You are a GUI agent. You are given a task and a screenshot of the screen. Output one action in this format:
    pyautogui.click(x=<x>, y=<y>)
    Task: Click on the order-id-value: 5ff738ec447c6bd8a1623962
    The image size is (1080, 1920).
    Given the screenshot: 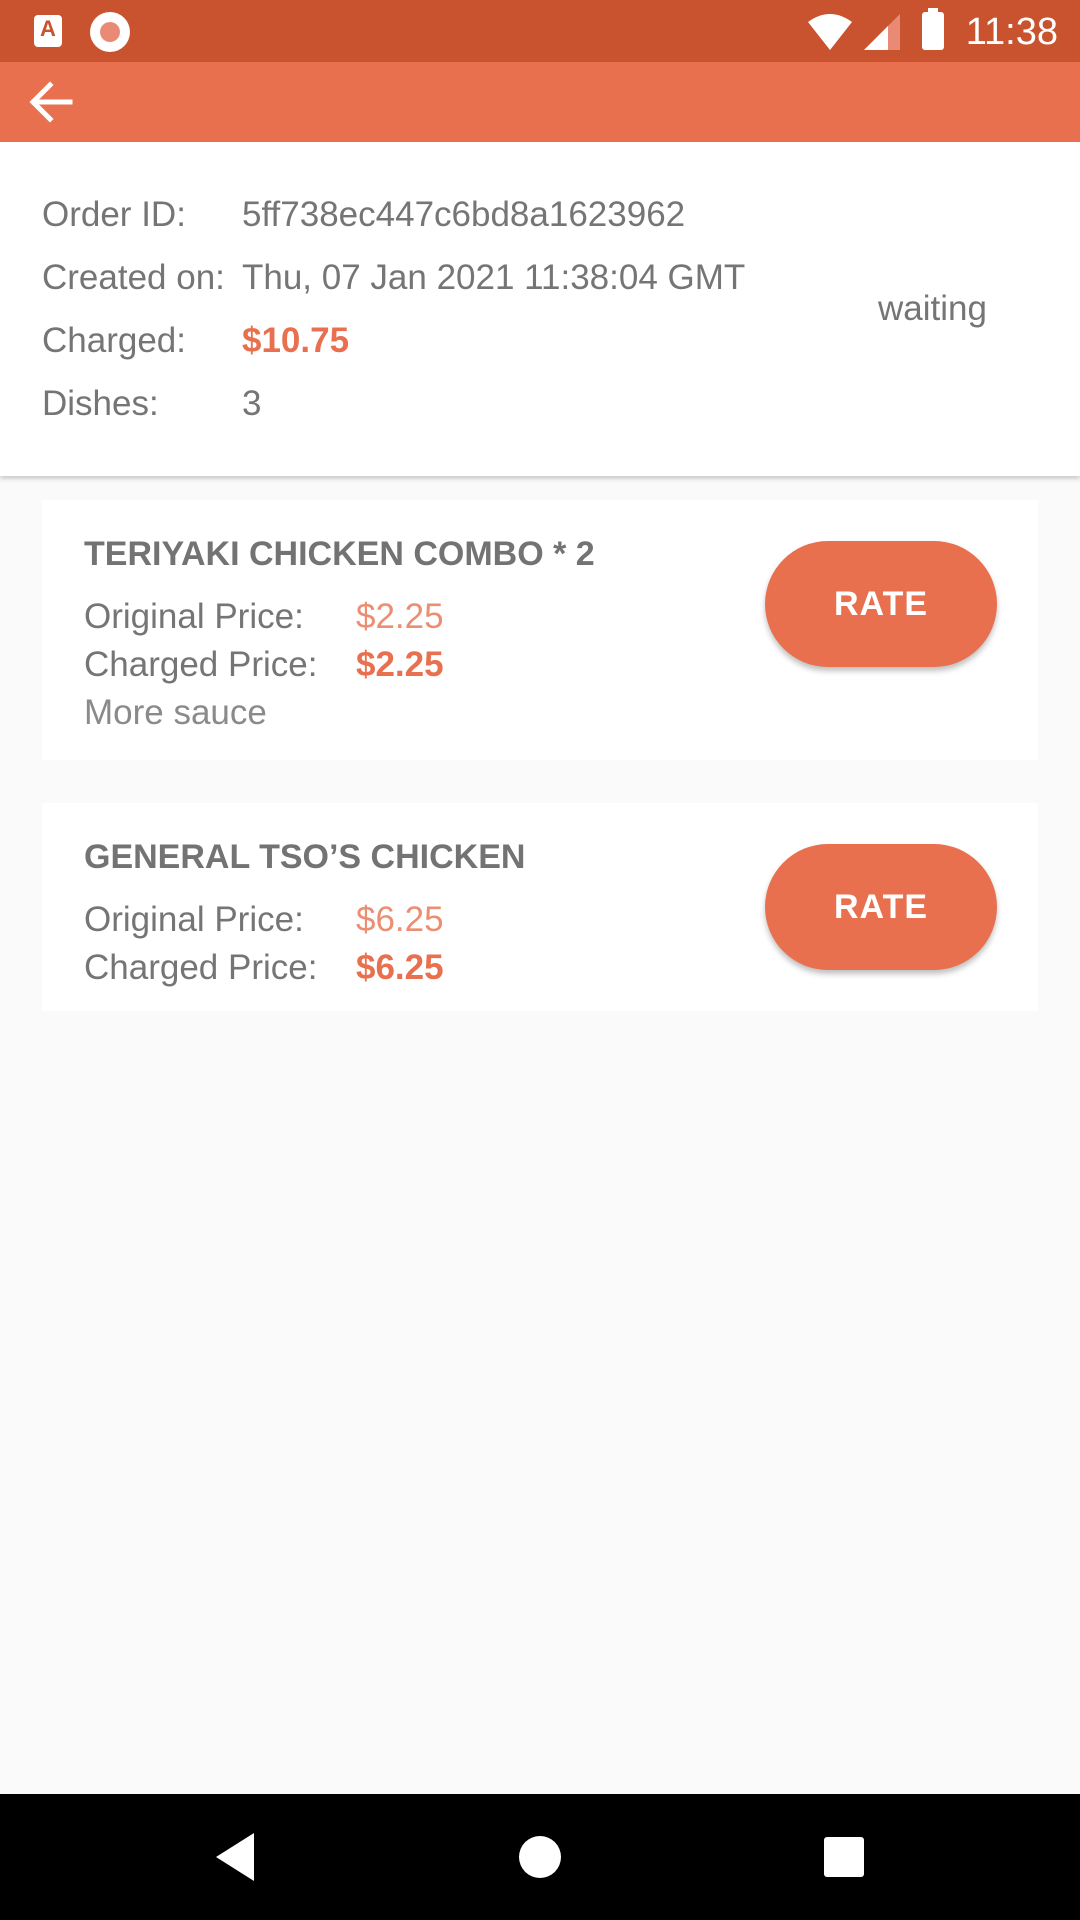 What is the action you would take?
    pyautogui.click(x=464, y=214)
    